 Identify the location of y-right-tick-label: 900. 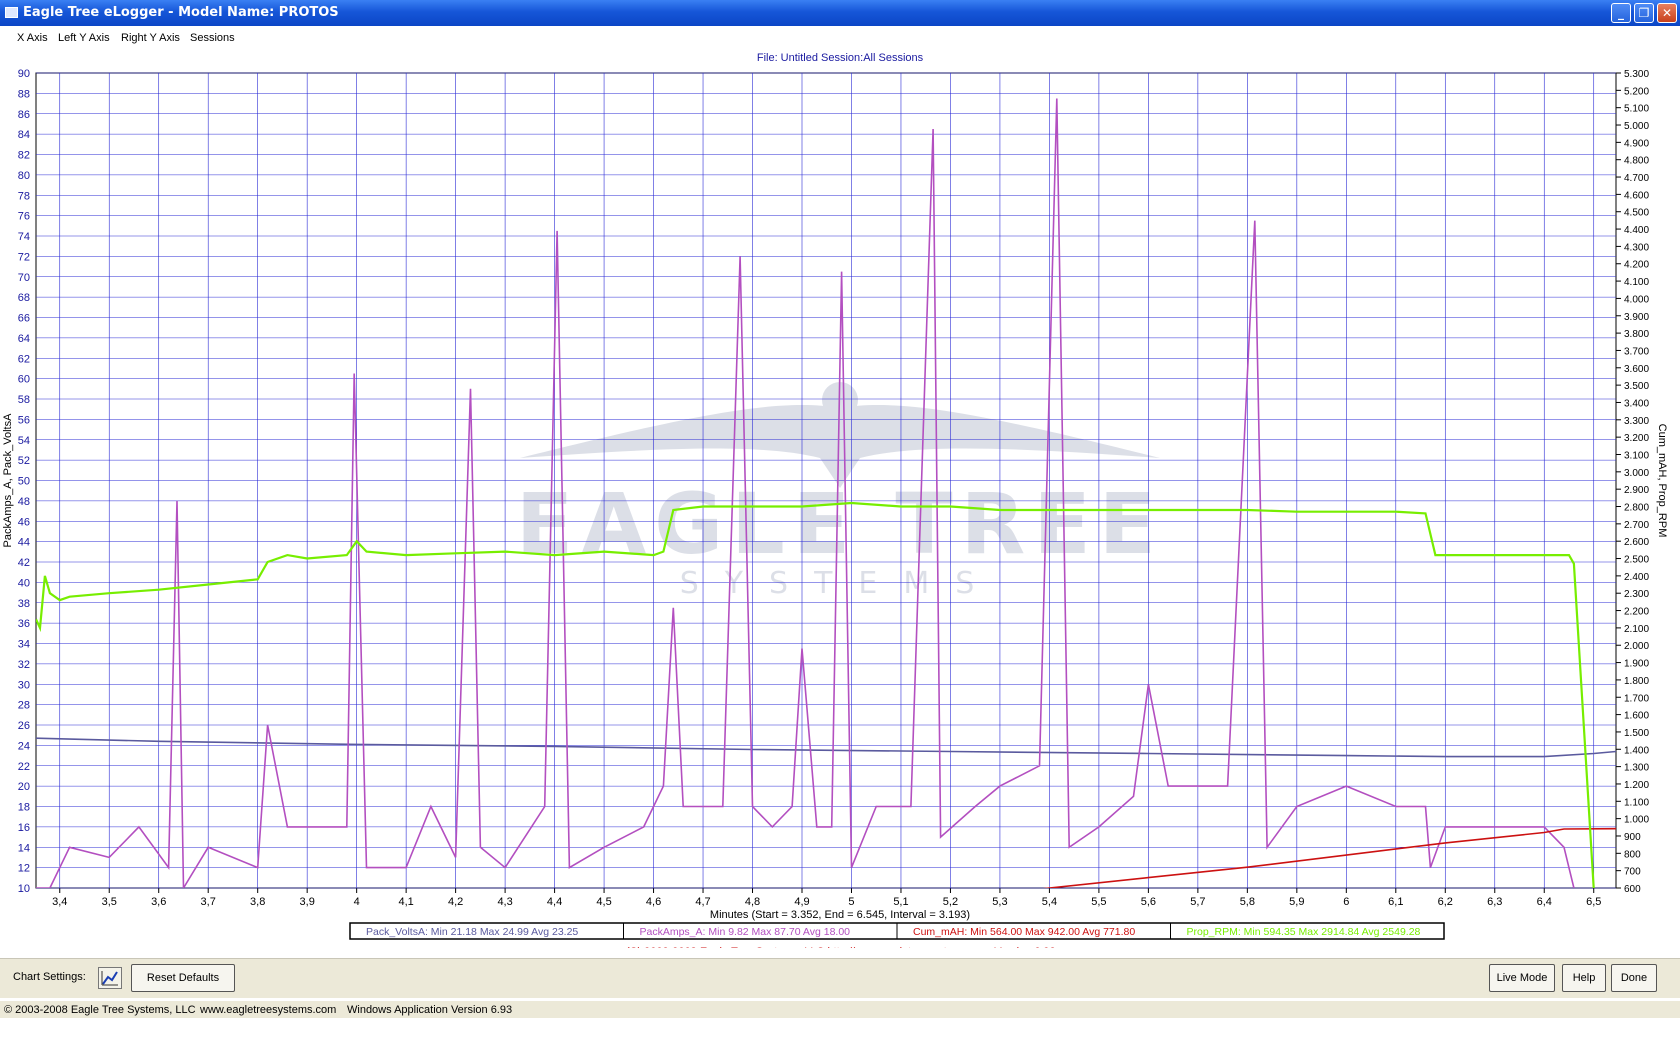
(1632, 837).